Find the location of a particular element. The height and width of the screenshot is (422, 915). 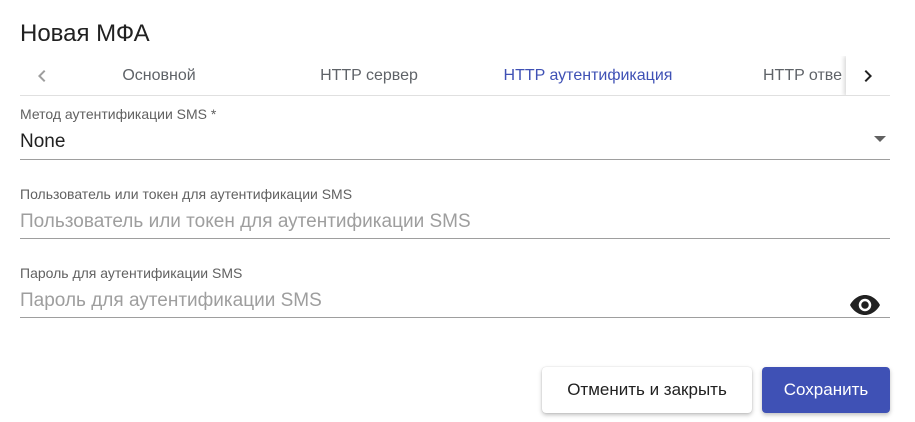

save-button: Сохранить is located at coordinates (826, 390).